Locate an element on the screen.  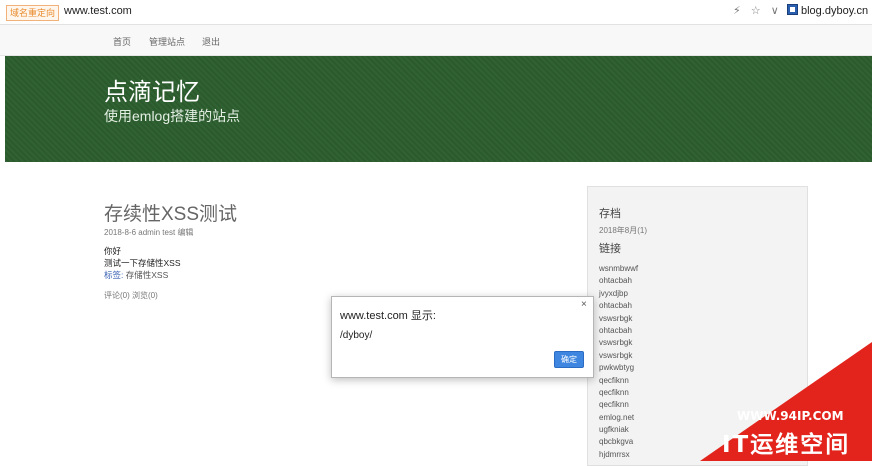
star-icon: ☆ is located at coordinates (756, 11).